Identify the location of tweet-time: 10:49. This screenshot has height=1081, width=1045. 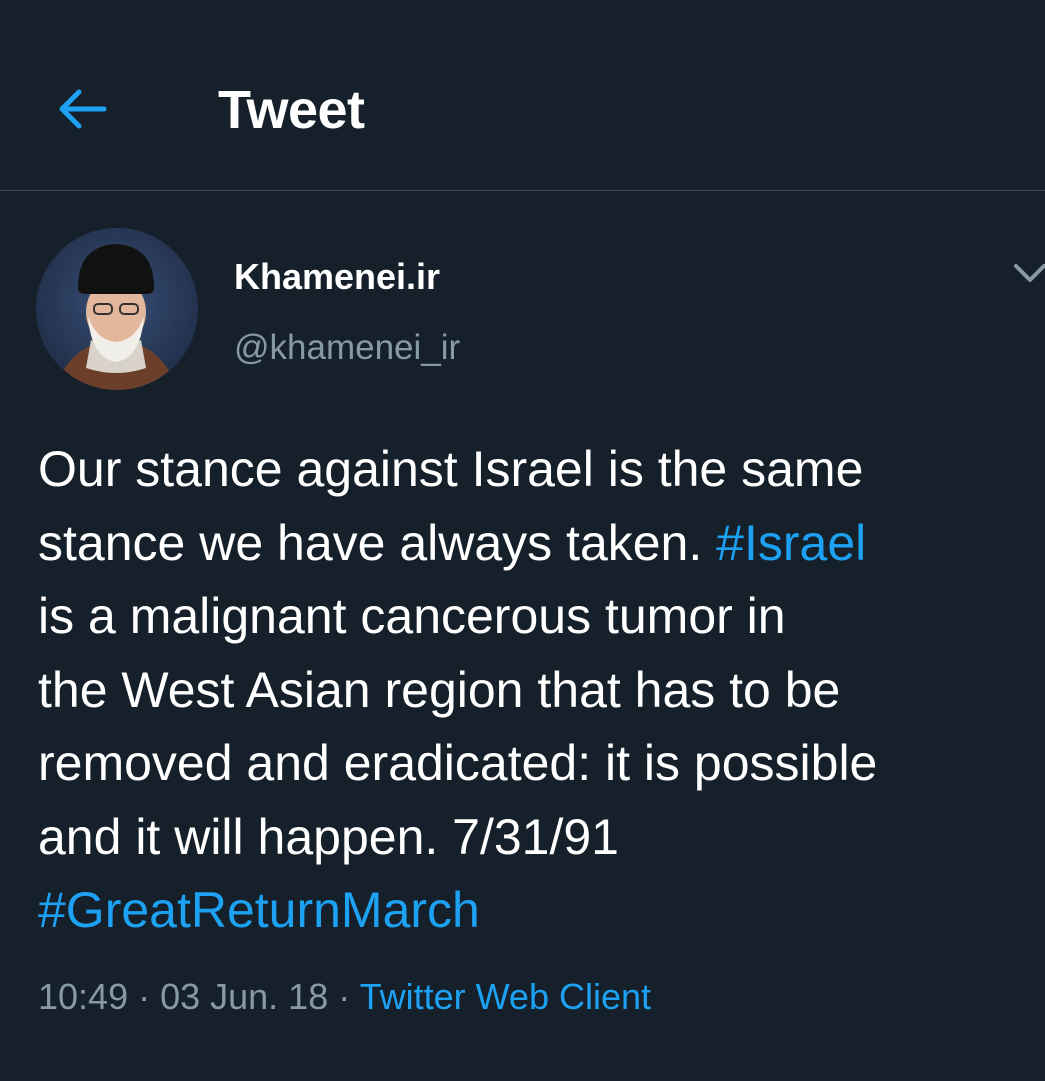
(83, 996).